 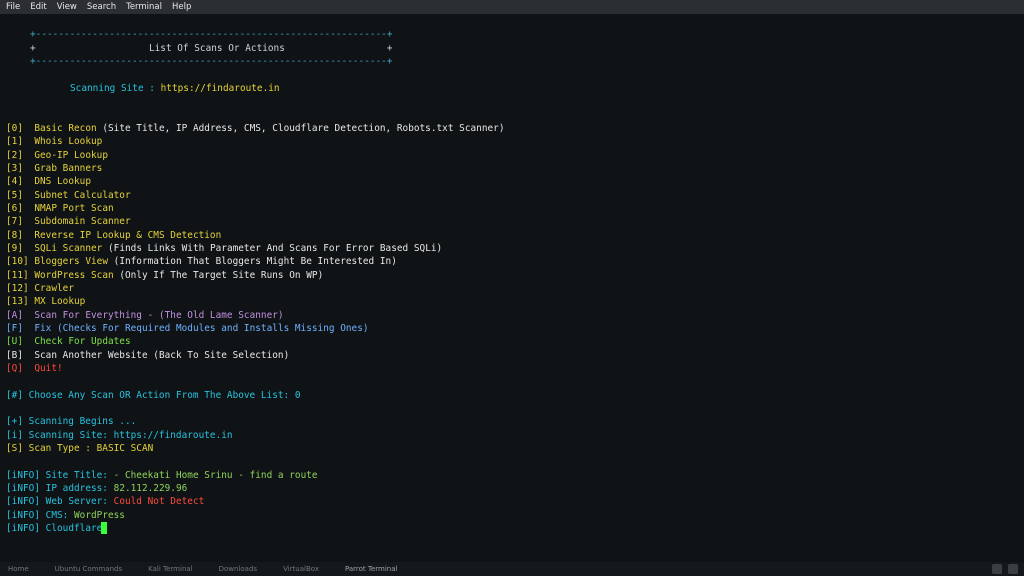 What do you see at coordinates (65, 128) in the screenshot?
I see `menu-label: Basic Recon` at bounding box center [65, 128].